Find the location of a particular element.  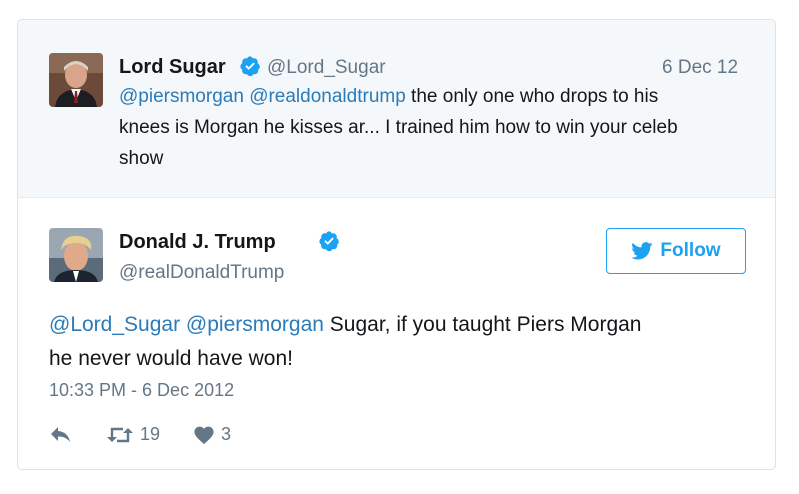

reply-icon is located at coordinates (60, 434).